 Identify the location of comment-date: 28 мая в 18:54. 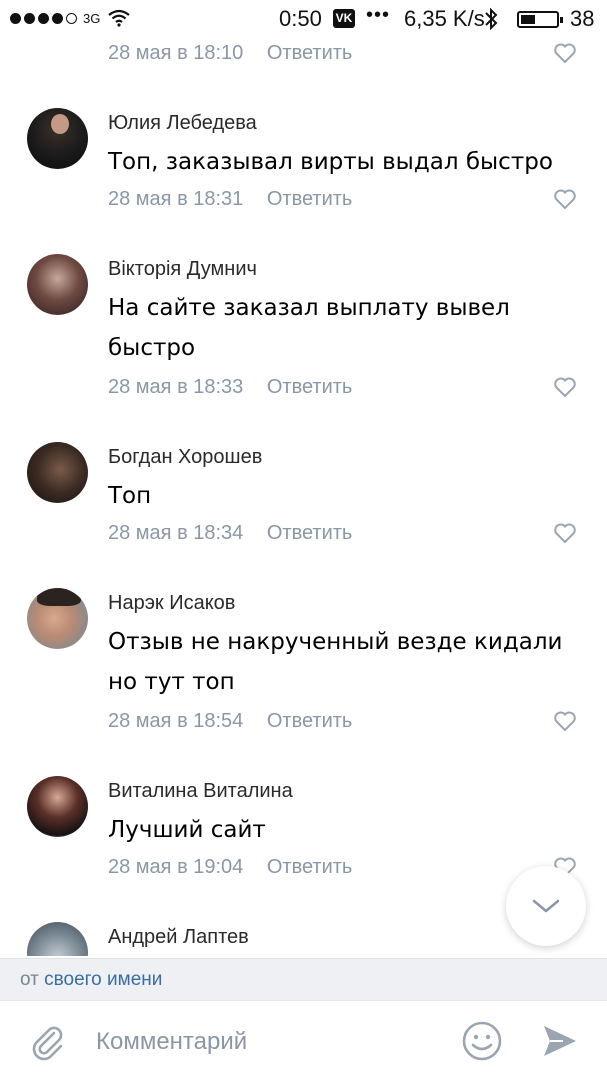
(176, 721).